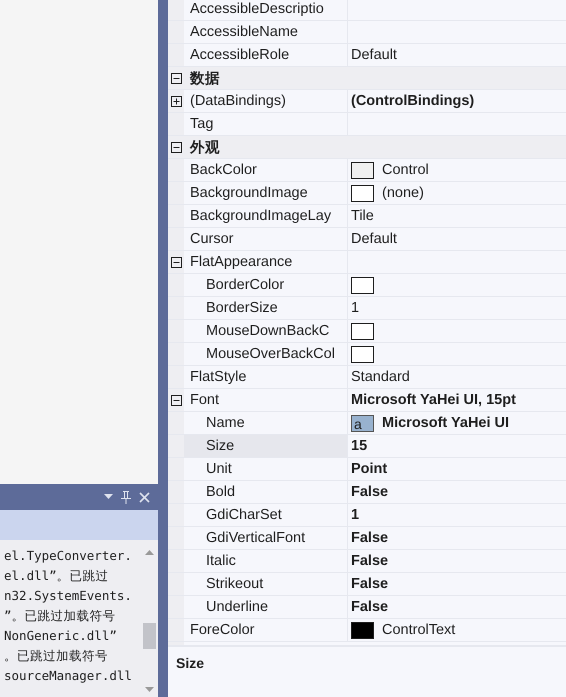 This screenshot has height=697, width=566. What do you see at coordinates (266, 101) in the screenshot?
I see `property-name: (DataBindings)` at bounding box center [266, 101].